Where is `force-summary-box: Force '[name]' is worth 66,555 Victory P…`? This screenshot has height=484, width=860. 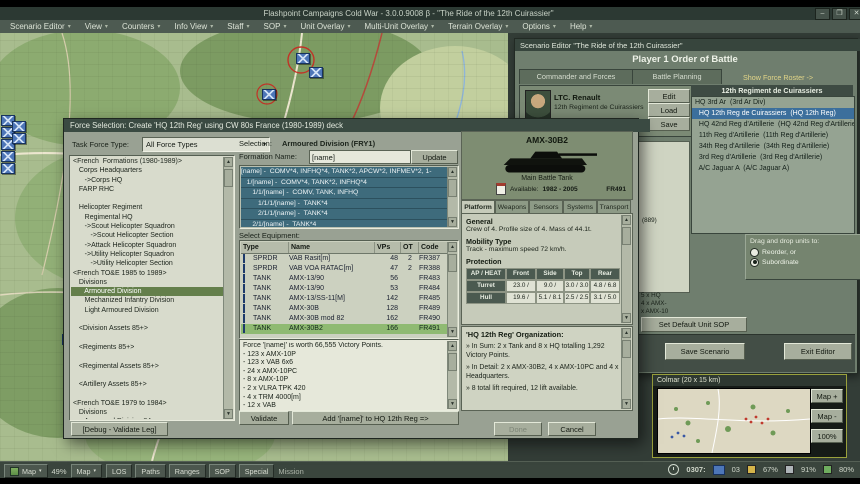 force-summary-box: Force '[name]' is worth 66,555 Victory P… is located at coordinates (349, 375).